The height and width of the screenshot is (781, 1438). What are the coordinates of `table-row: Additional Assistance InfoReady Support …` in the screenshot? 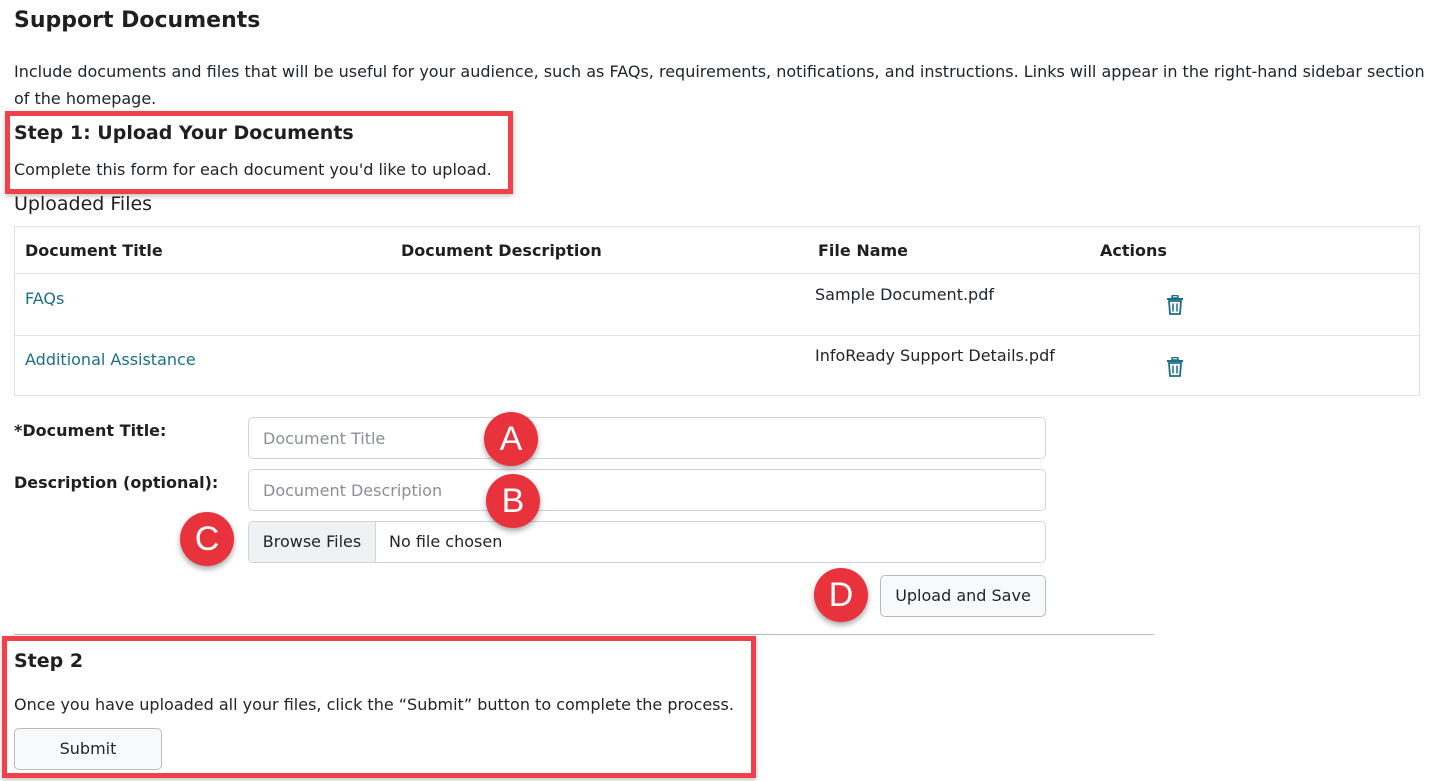 It's located at (717, 366).